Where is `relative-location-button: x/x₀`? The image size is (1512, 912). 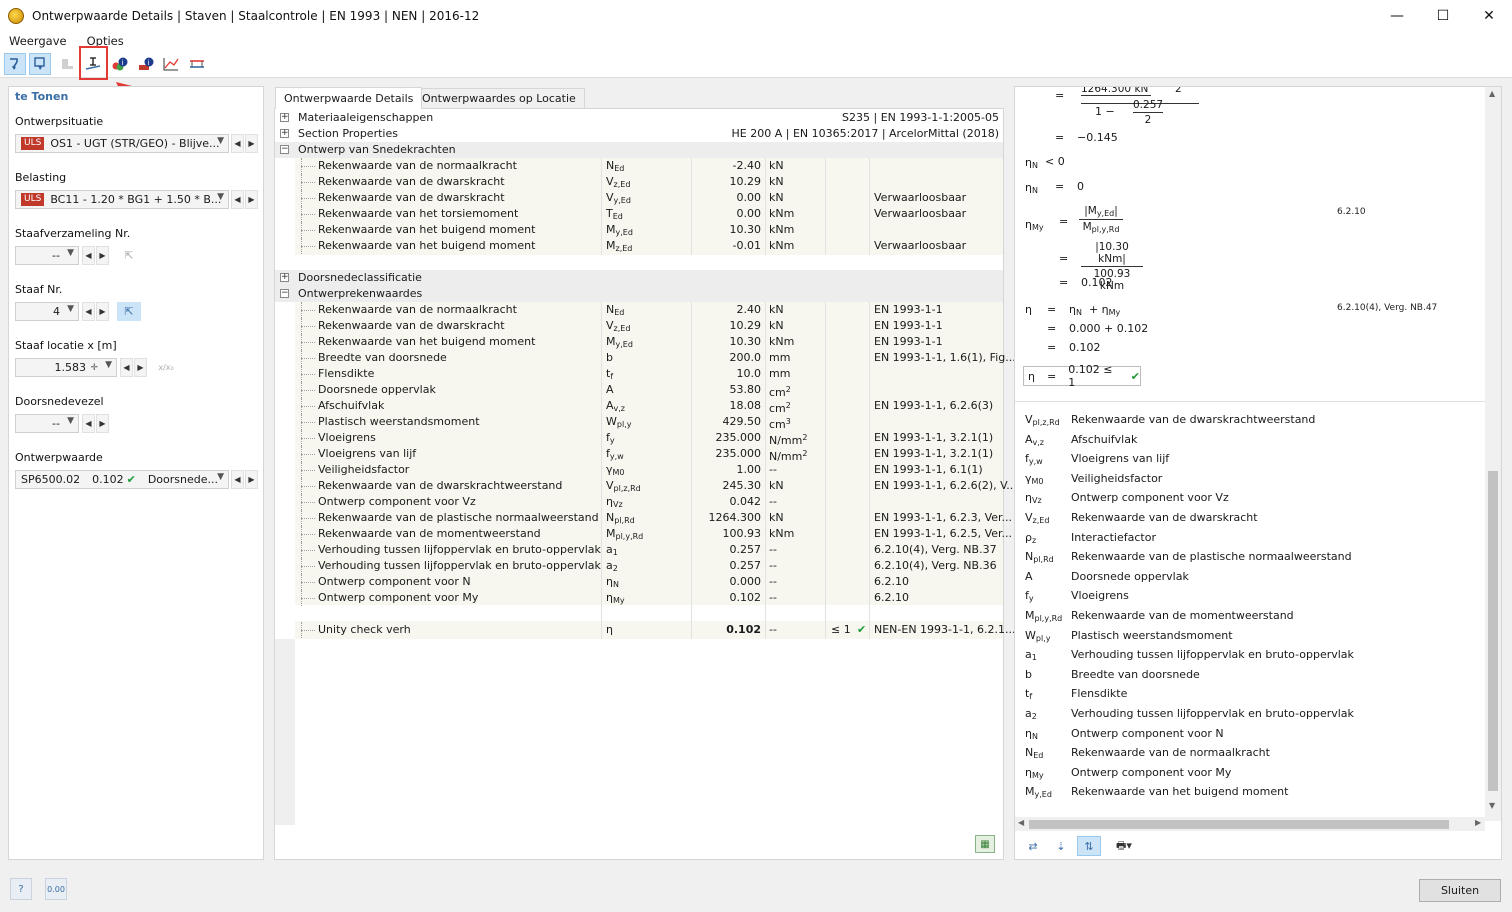
relative-location-button: x/x₀ is located at coordinates (166, 367).